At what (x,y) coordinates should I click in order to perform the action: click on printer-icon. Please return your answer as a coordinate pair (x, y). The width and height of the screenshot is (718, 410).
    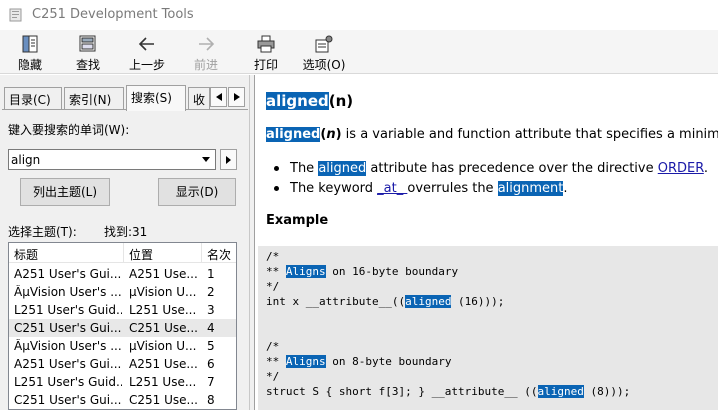
    Looking at the image, I should click on (266, 44).